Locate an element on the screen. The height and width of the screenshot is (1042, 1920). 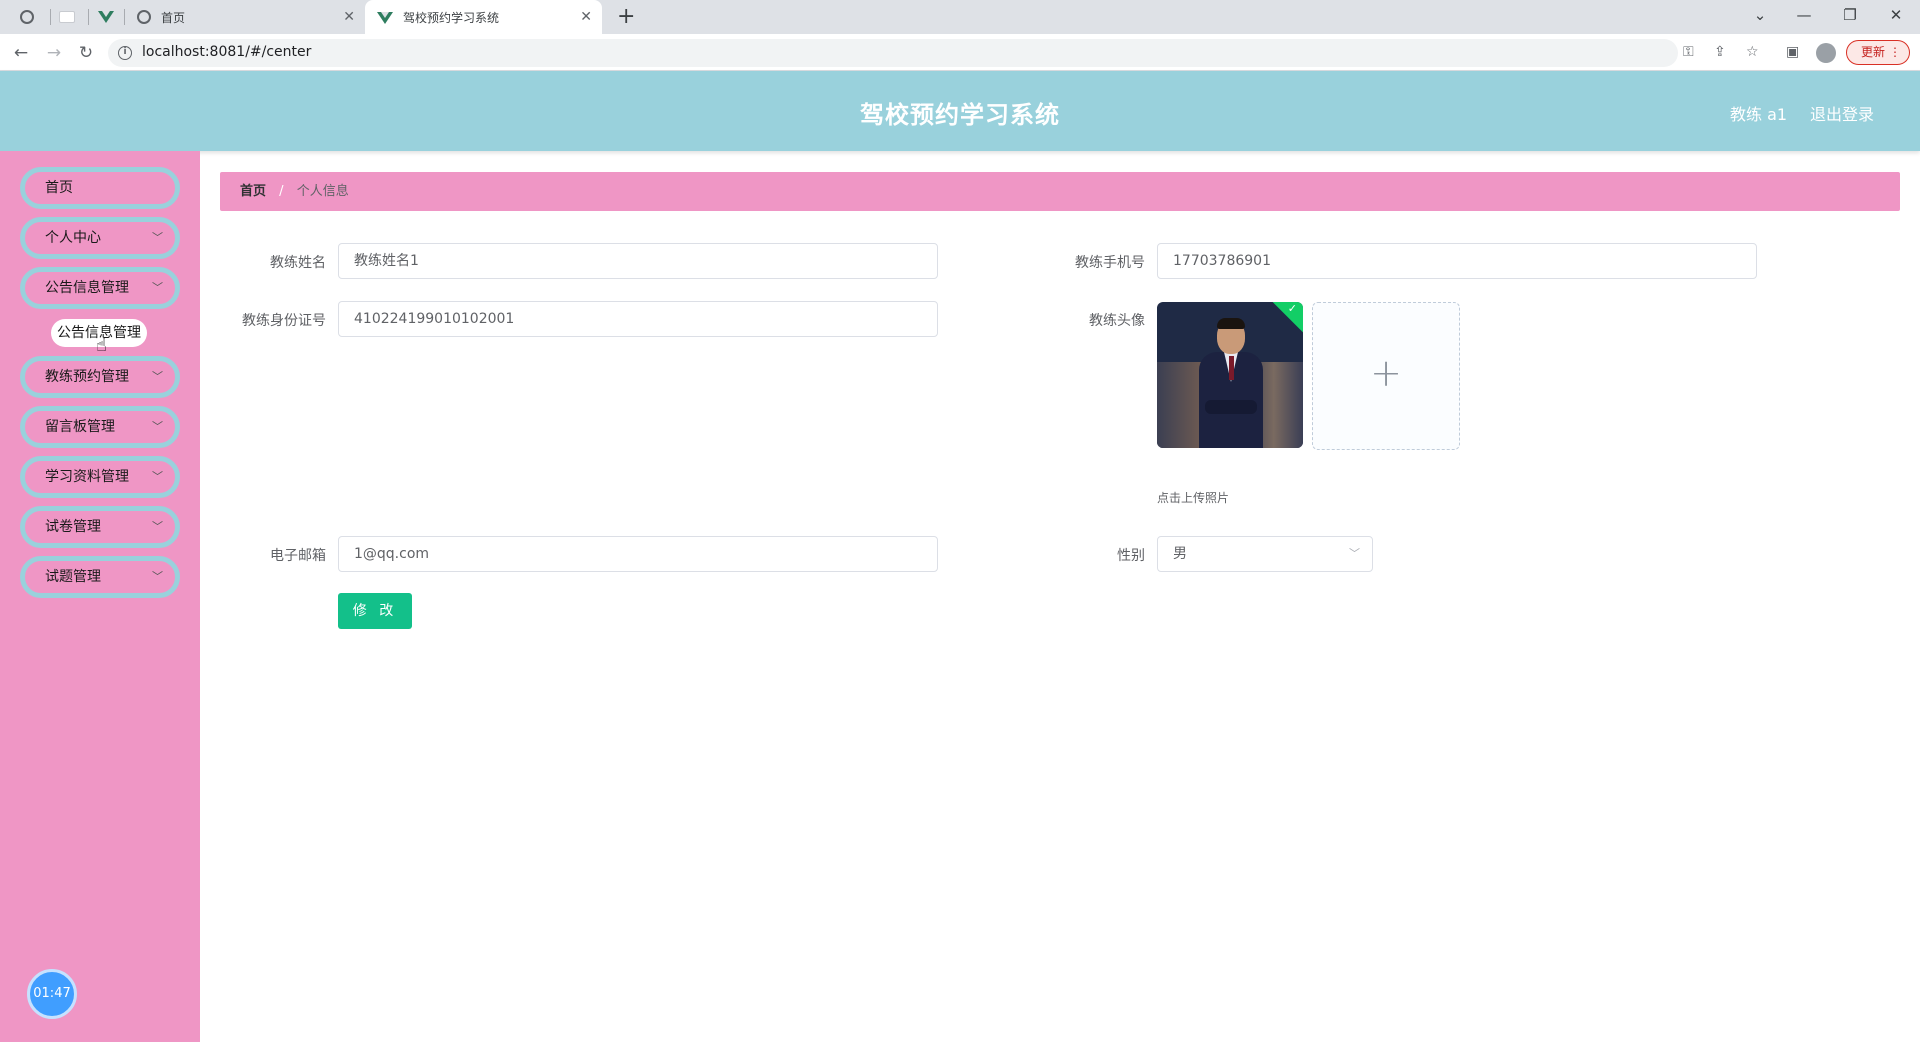
coach-name-label: 教练姓名 is located at coordinates (298, 263).